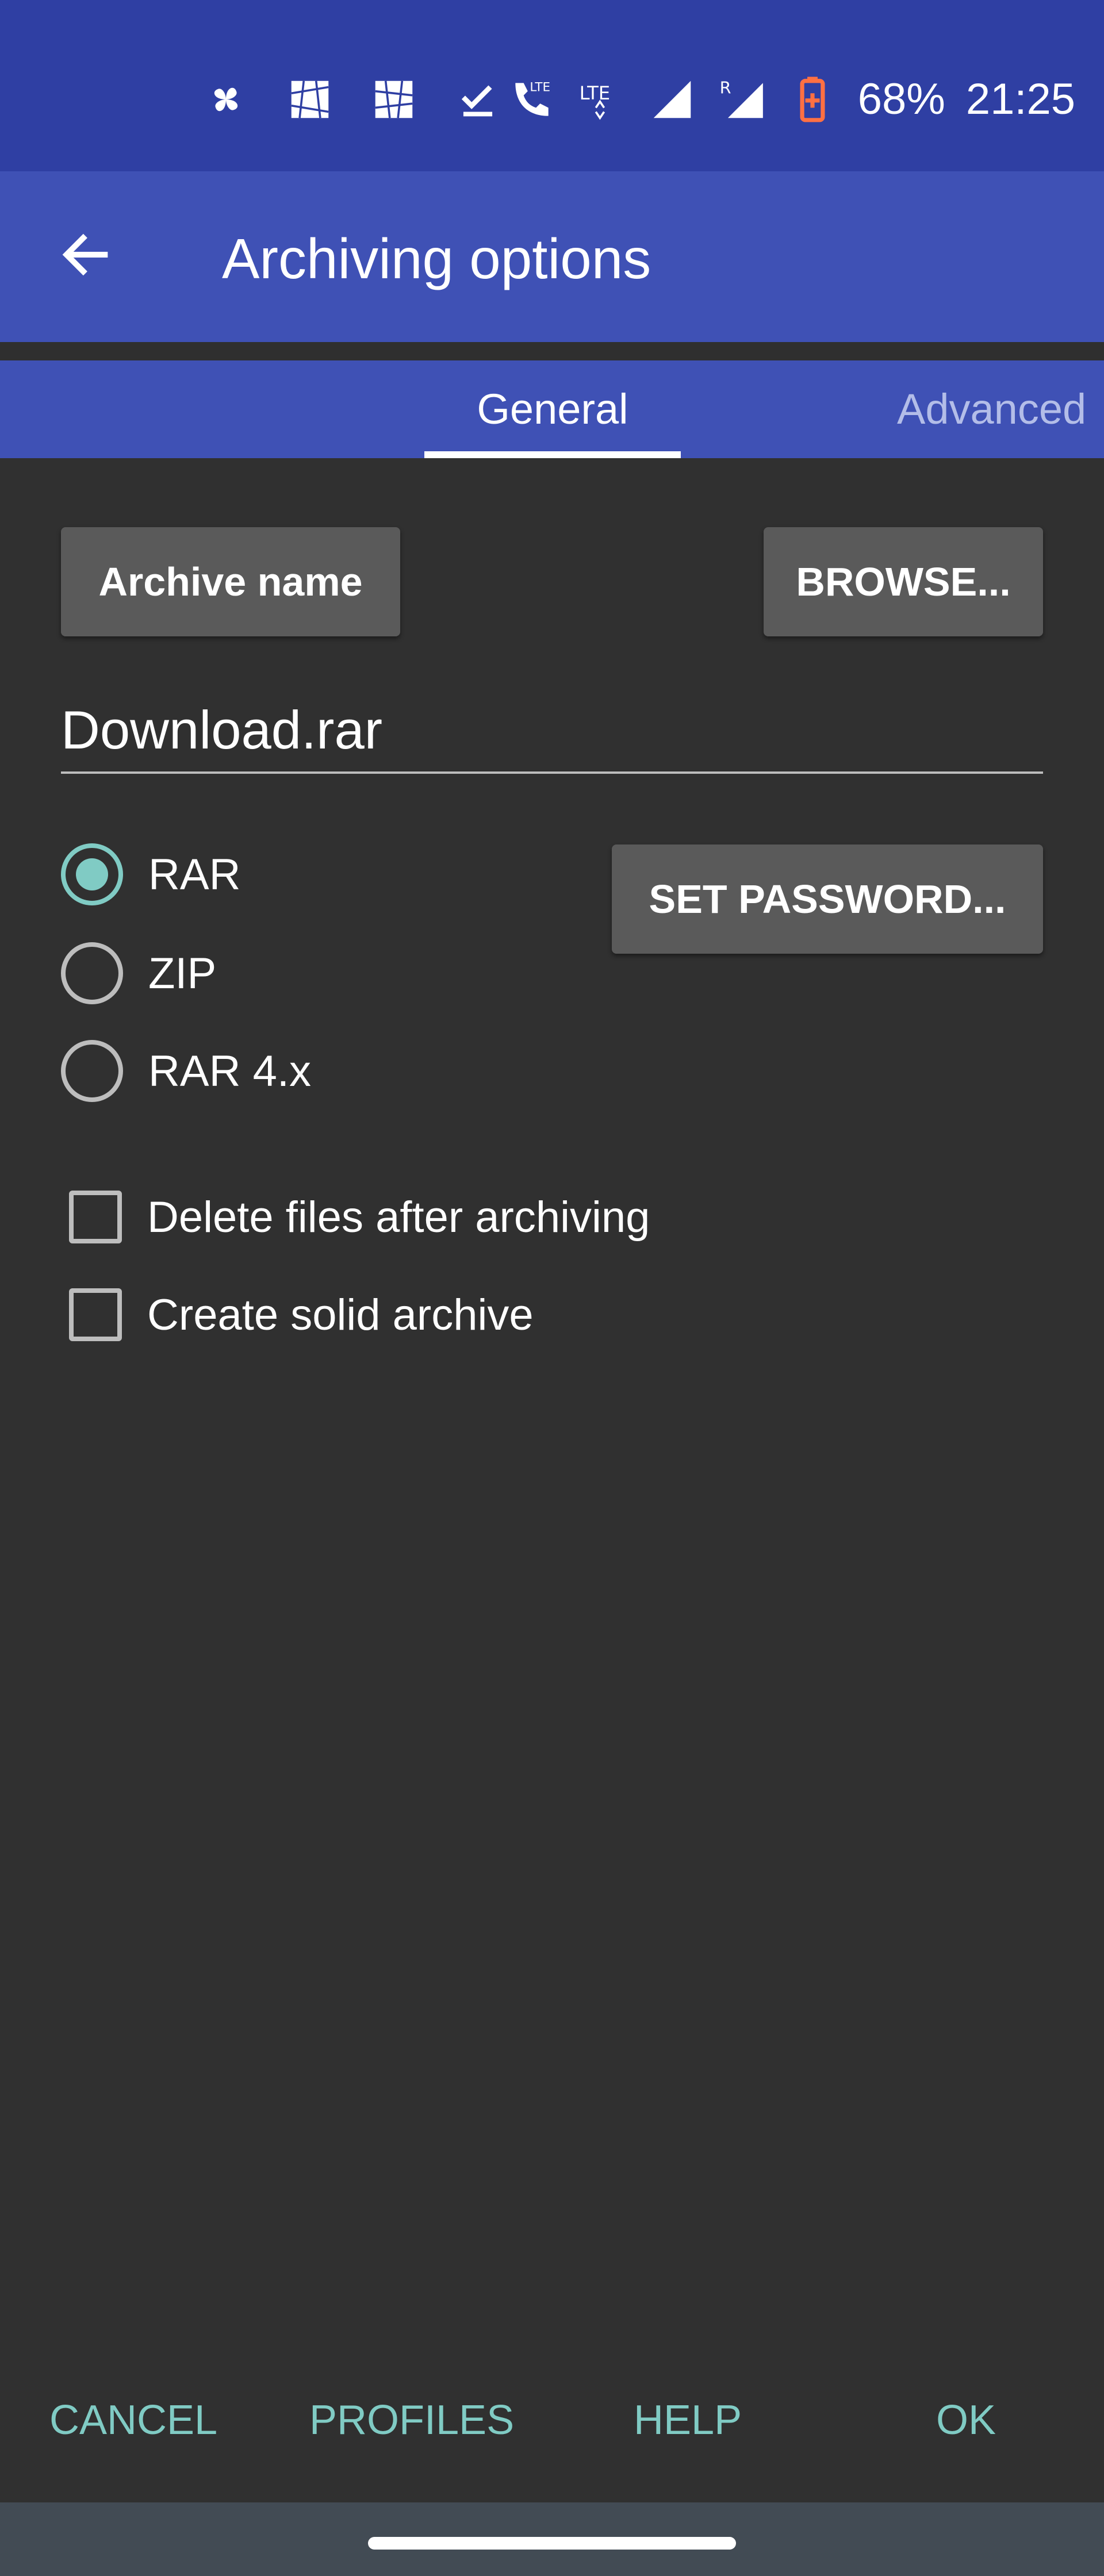 This screenshot has height=2576, width=1104. I want to click on volte-call-icon: LTE, so click(532, 98).